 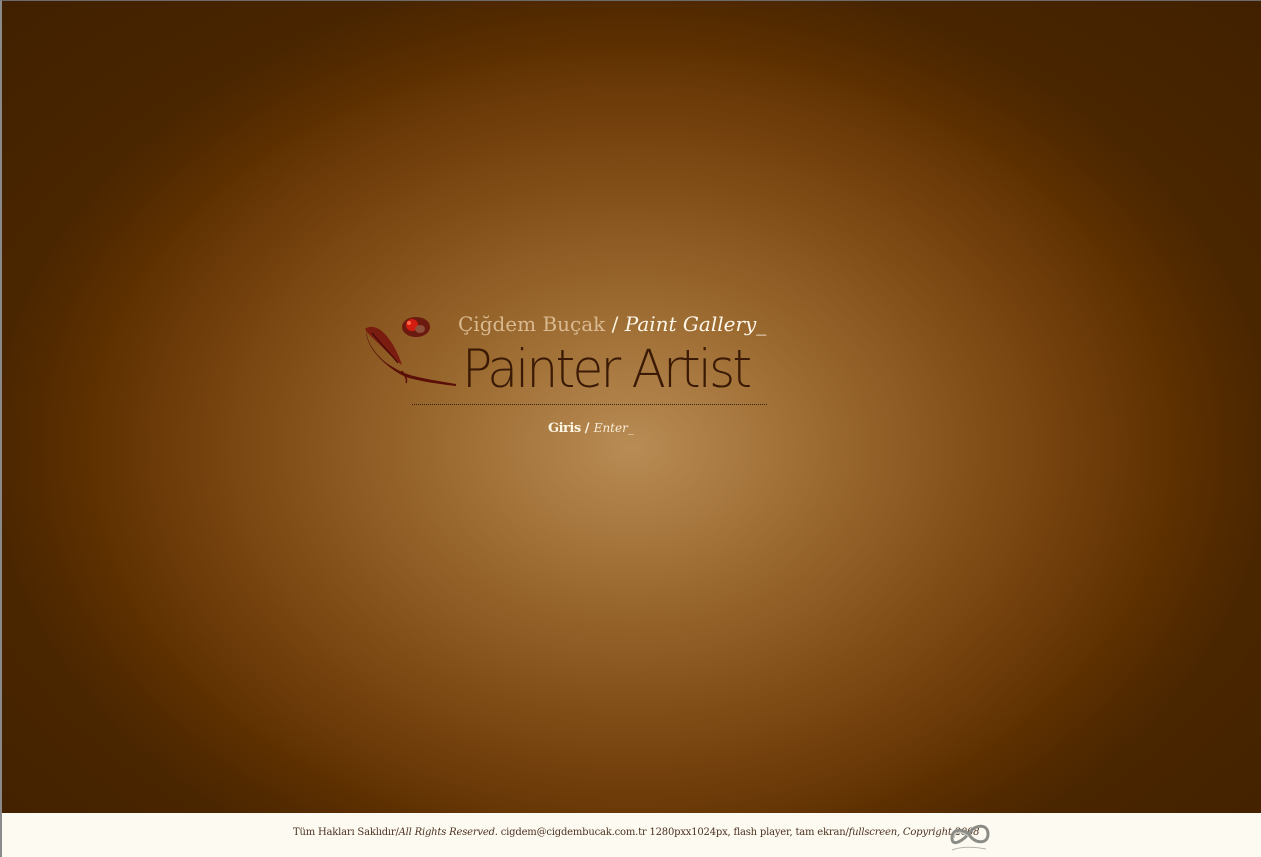 I want to click on paintbrush-feather-icon, so click(x=410, y=351).